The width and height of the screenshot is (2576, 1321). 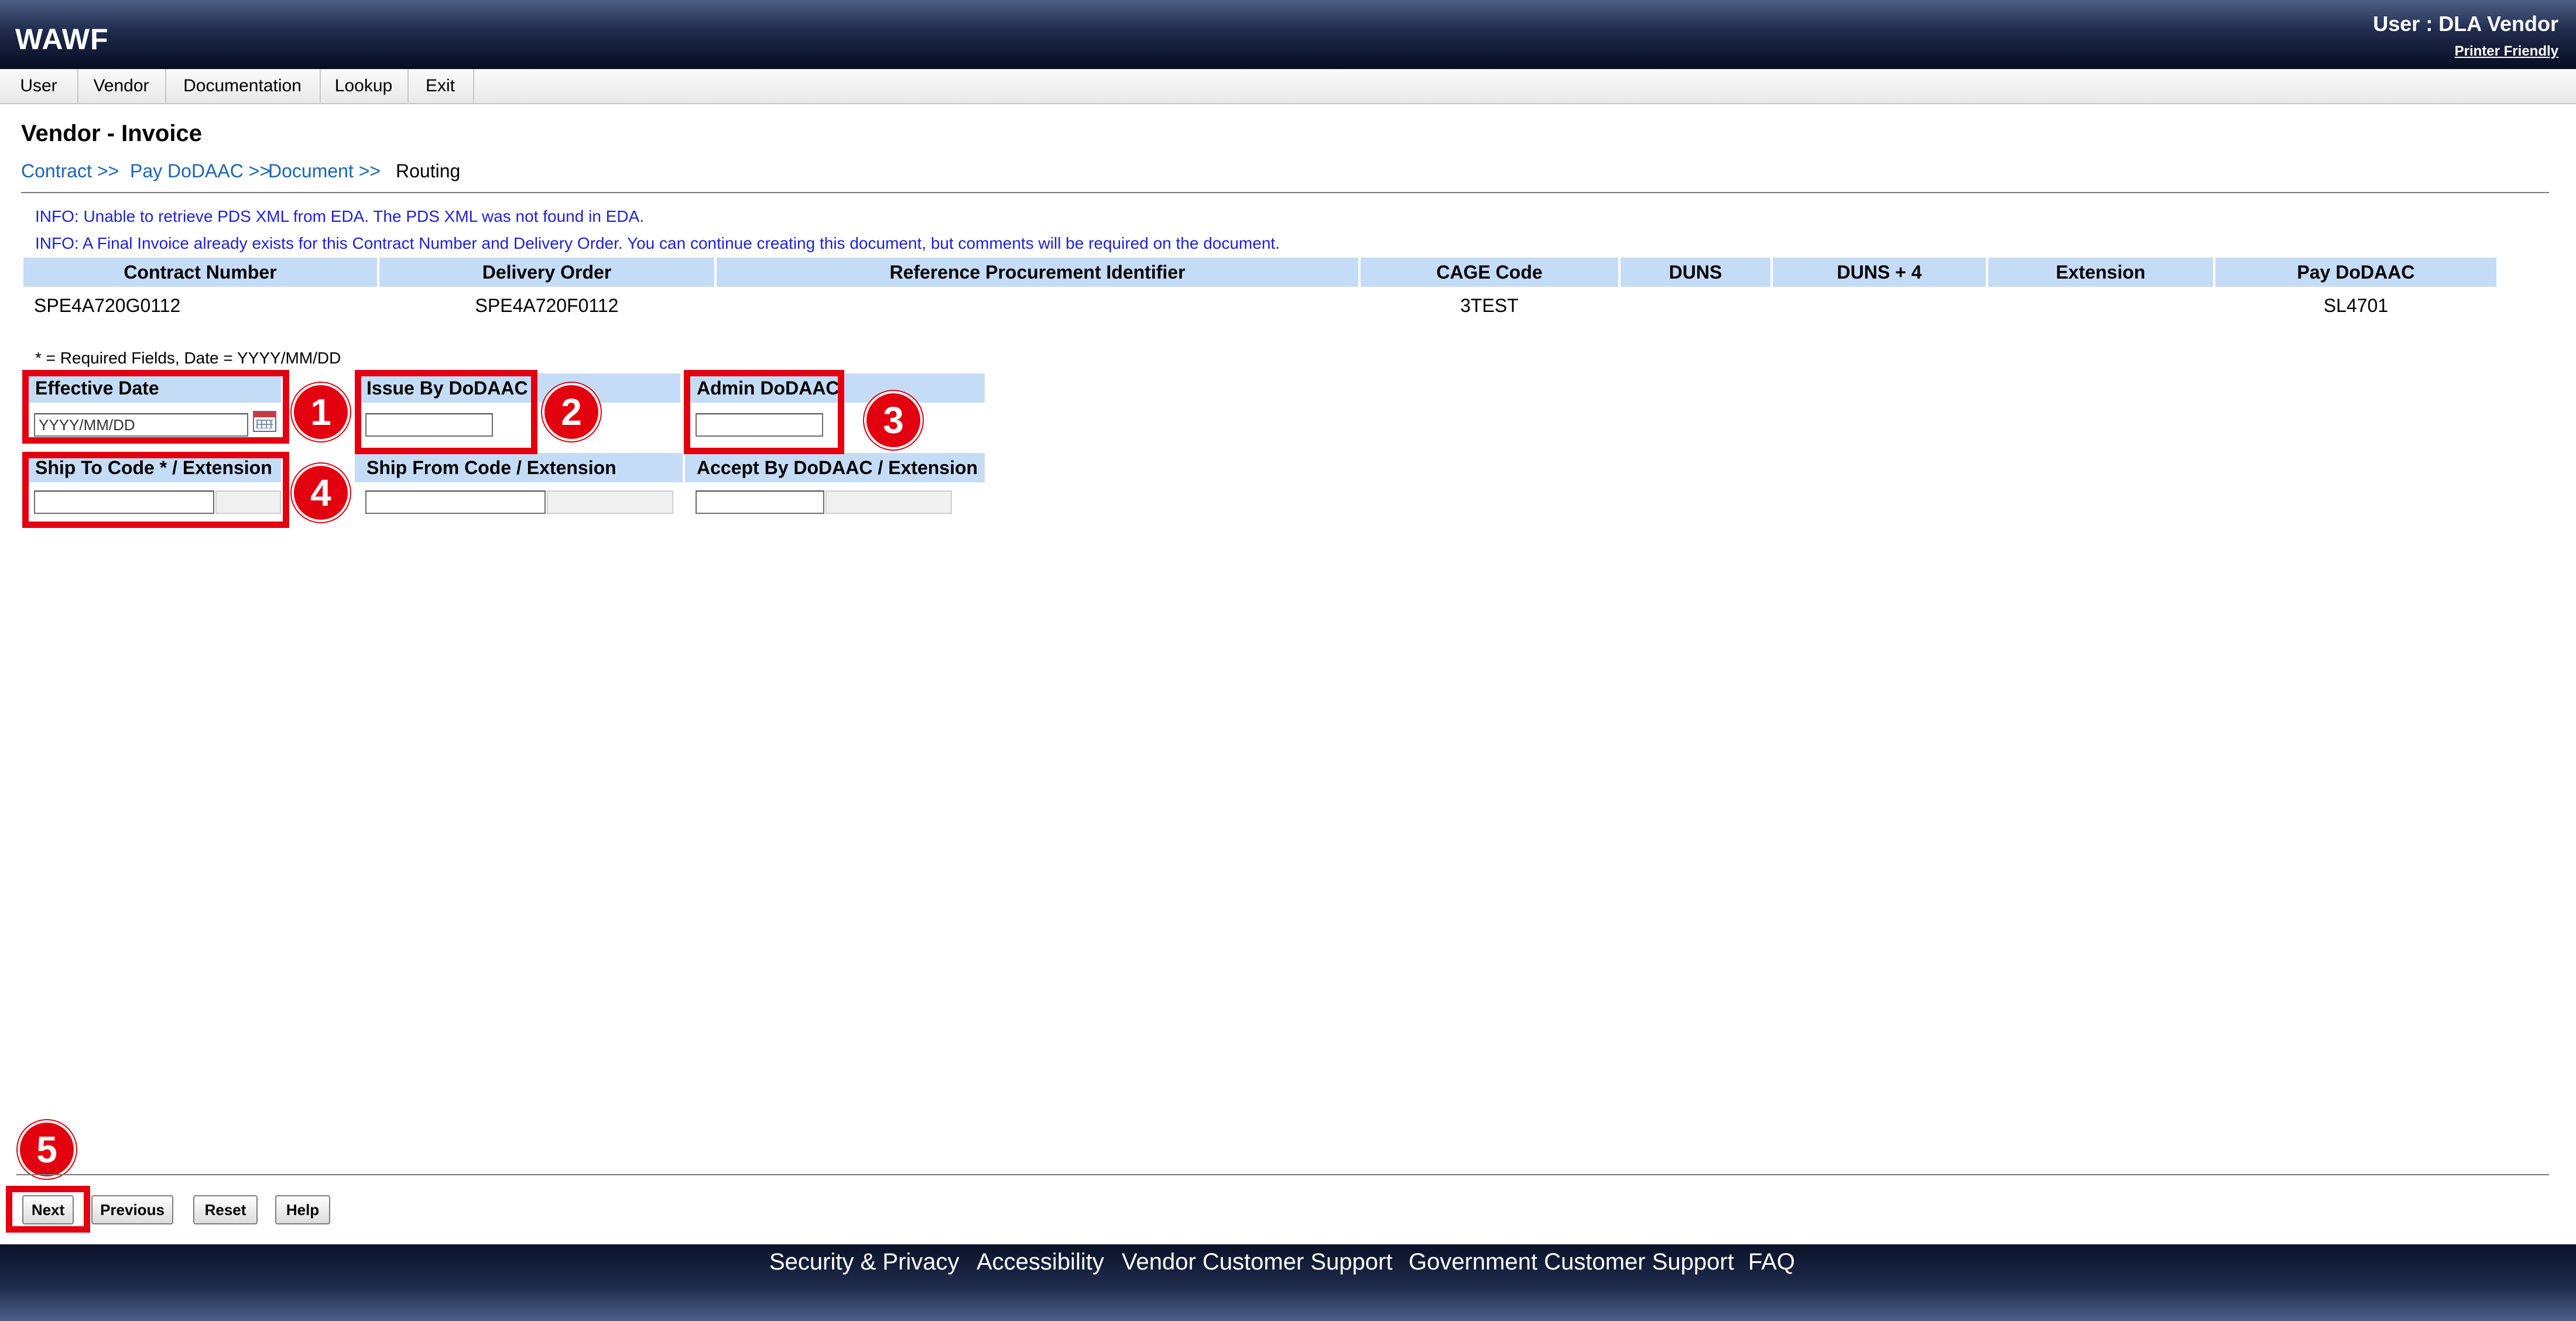 What do you see at coordinates (70, 171) in the screenshot?
I see `breadcrumb-contract: Contract >>` at bounding box center [70, 171].